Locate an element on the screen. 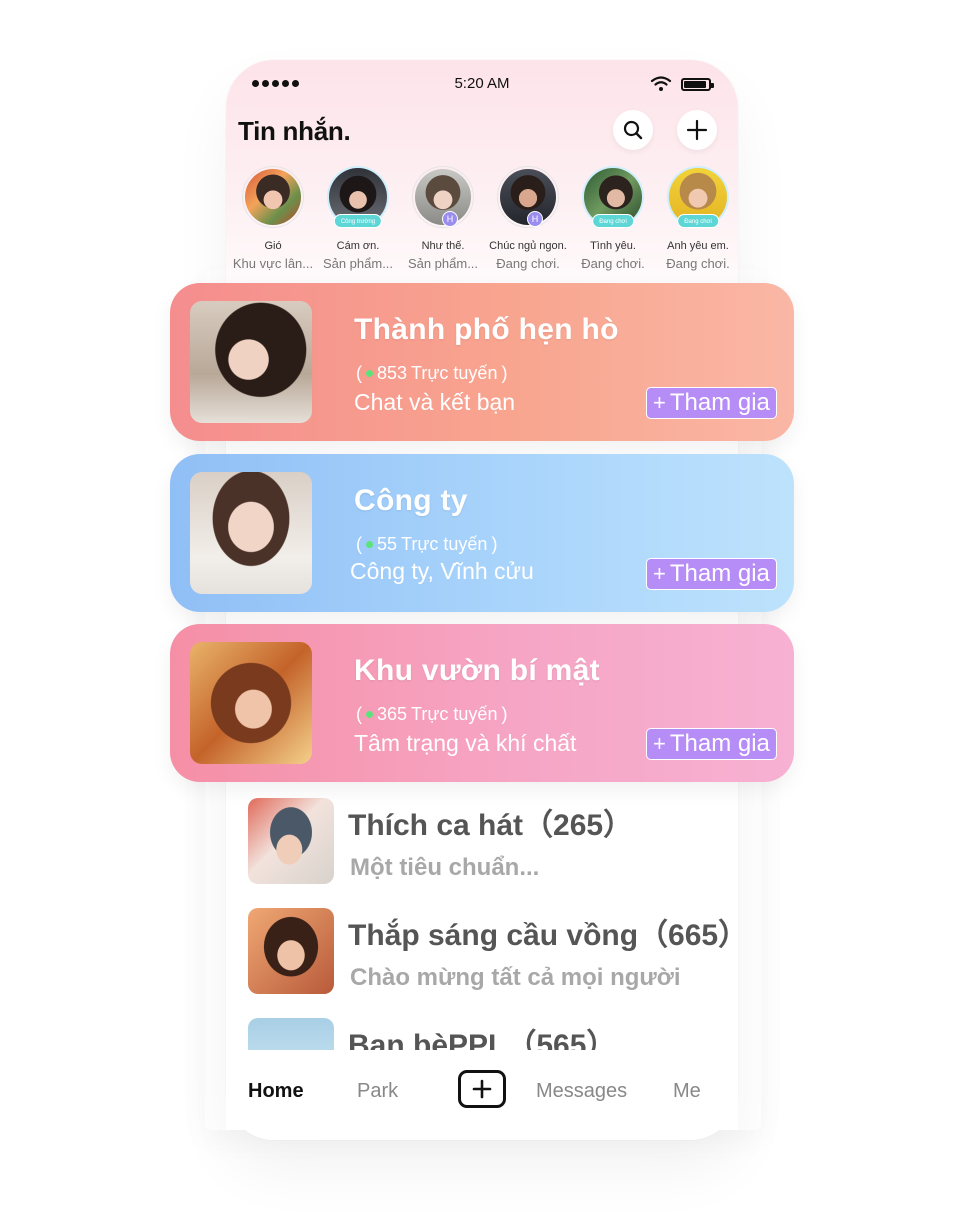 This screenshot has height=1212, width=966. search-icon is located at coordinates (633, 130).